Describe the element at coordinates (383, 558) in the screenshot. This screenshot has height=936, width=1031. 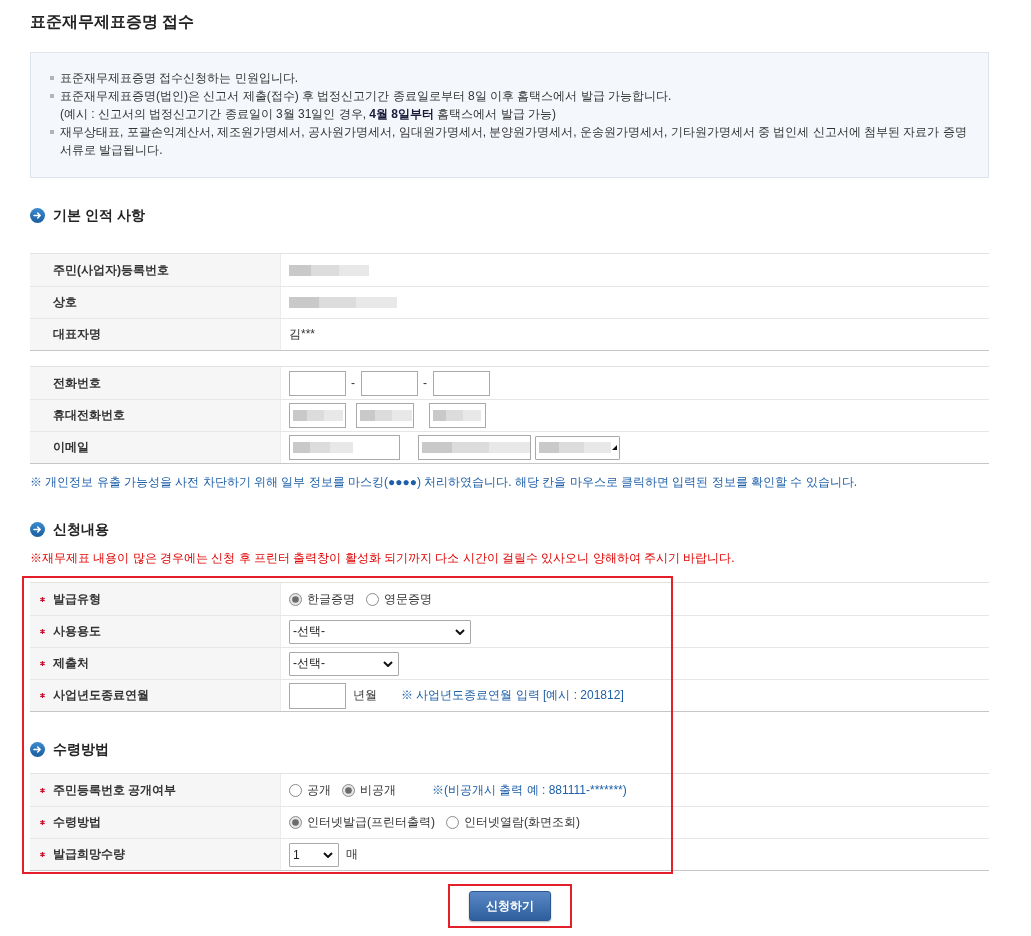
I see `warning-text: ※재무제표 내용이 많은 경우에는 신청 후 프린터 출력창이 활성화 되기까지 다소 시간이 걸릴수 있사오니 양해하여 주시기 바랍니다.` at that location.